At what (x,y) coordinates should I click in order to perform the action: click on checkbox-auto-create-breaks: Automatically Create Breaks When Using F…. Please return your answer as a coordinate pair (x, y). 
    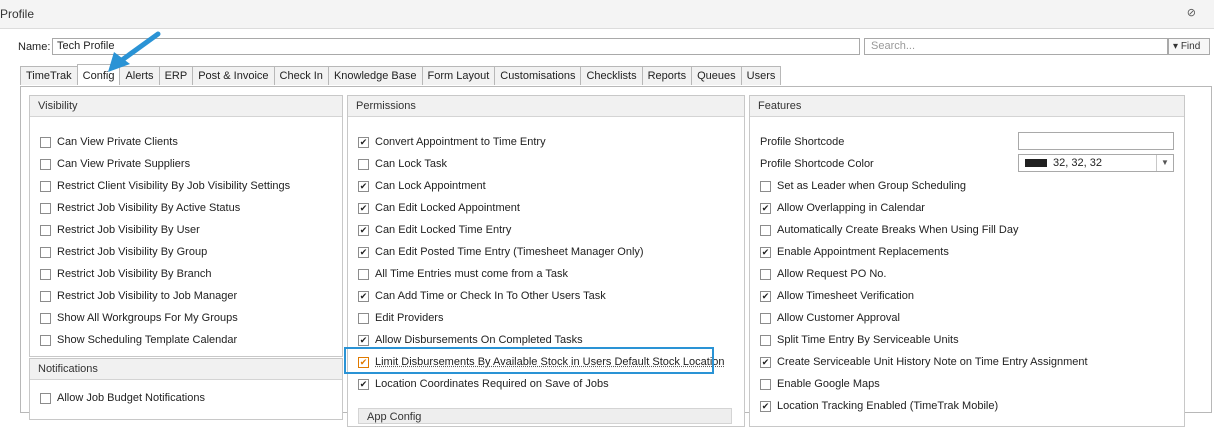
    Looking at the image, I should click on (889, 230).